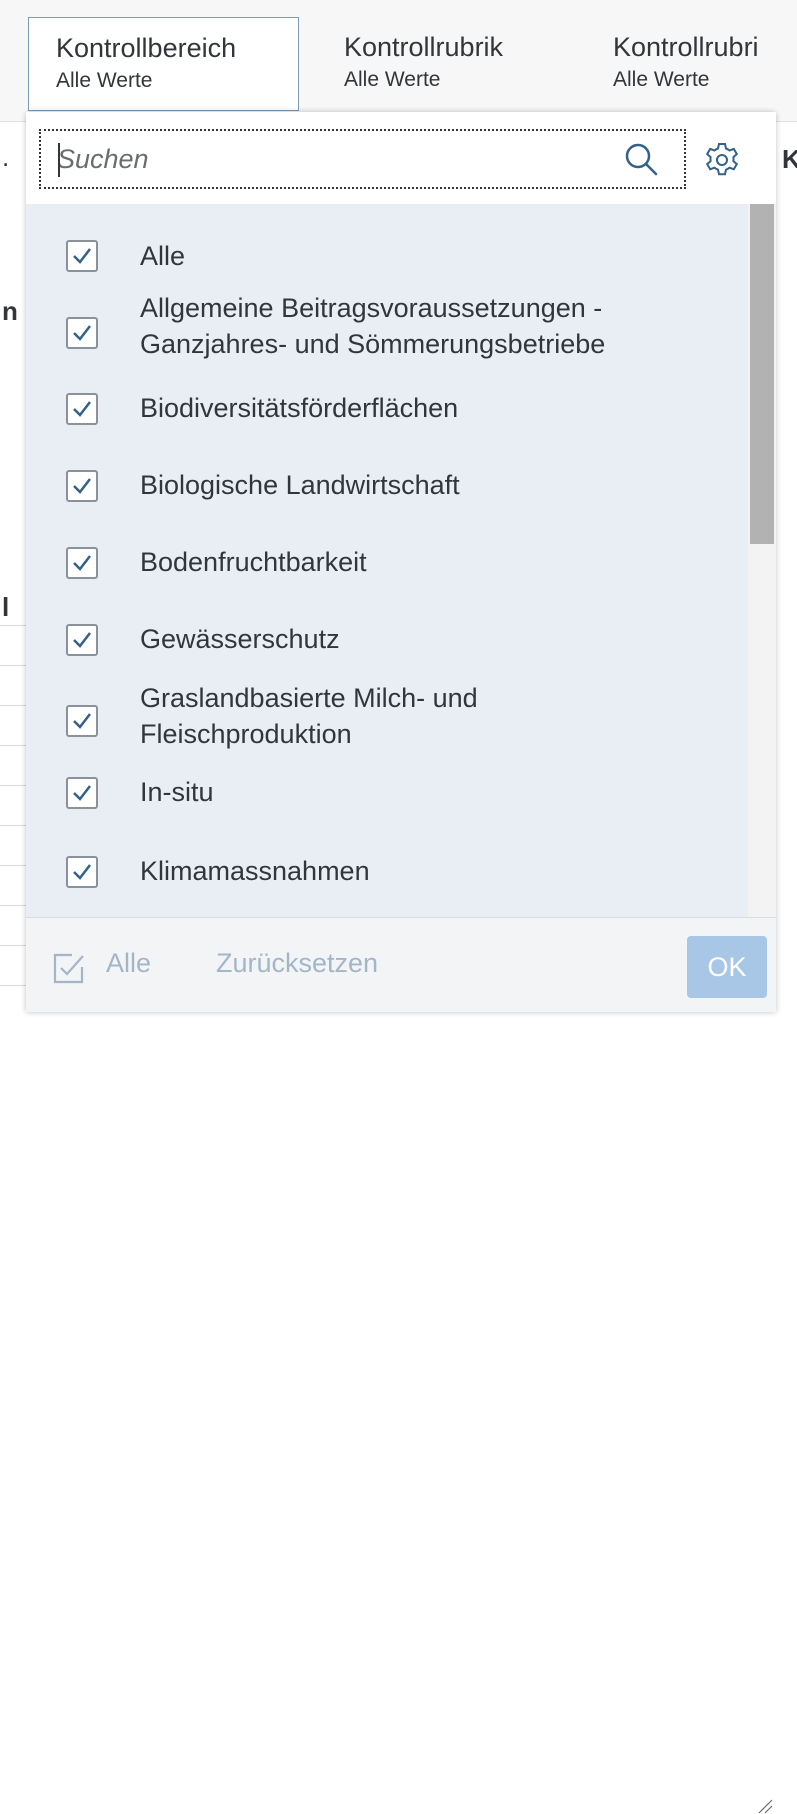 This screenshot has height=1814, width=797. What do you see at coordinates (387, 256) in the screenshot?
I see `list-item: Alle` at bounding box center [387, 256].